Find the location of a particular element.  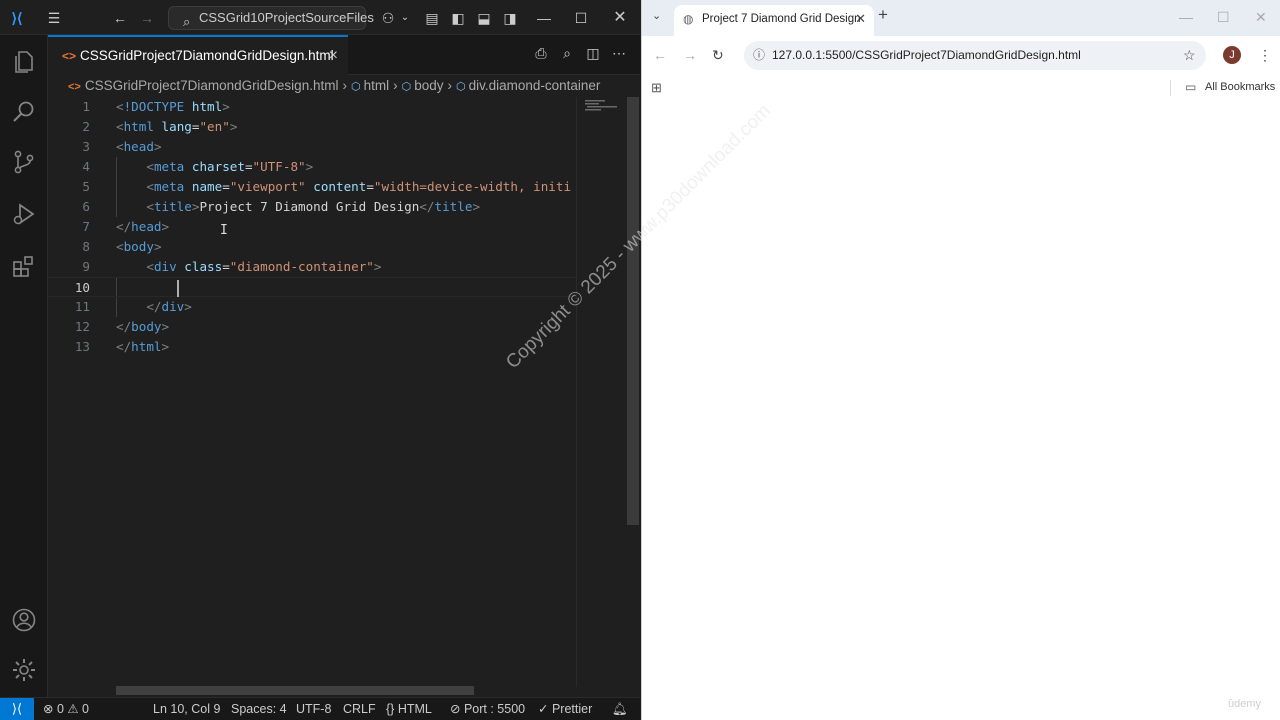

tab-search-icon: ⌄ is located at coordinates (656, 15).